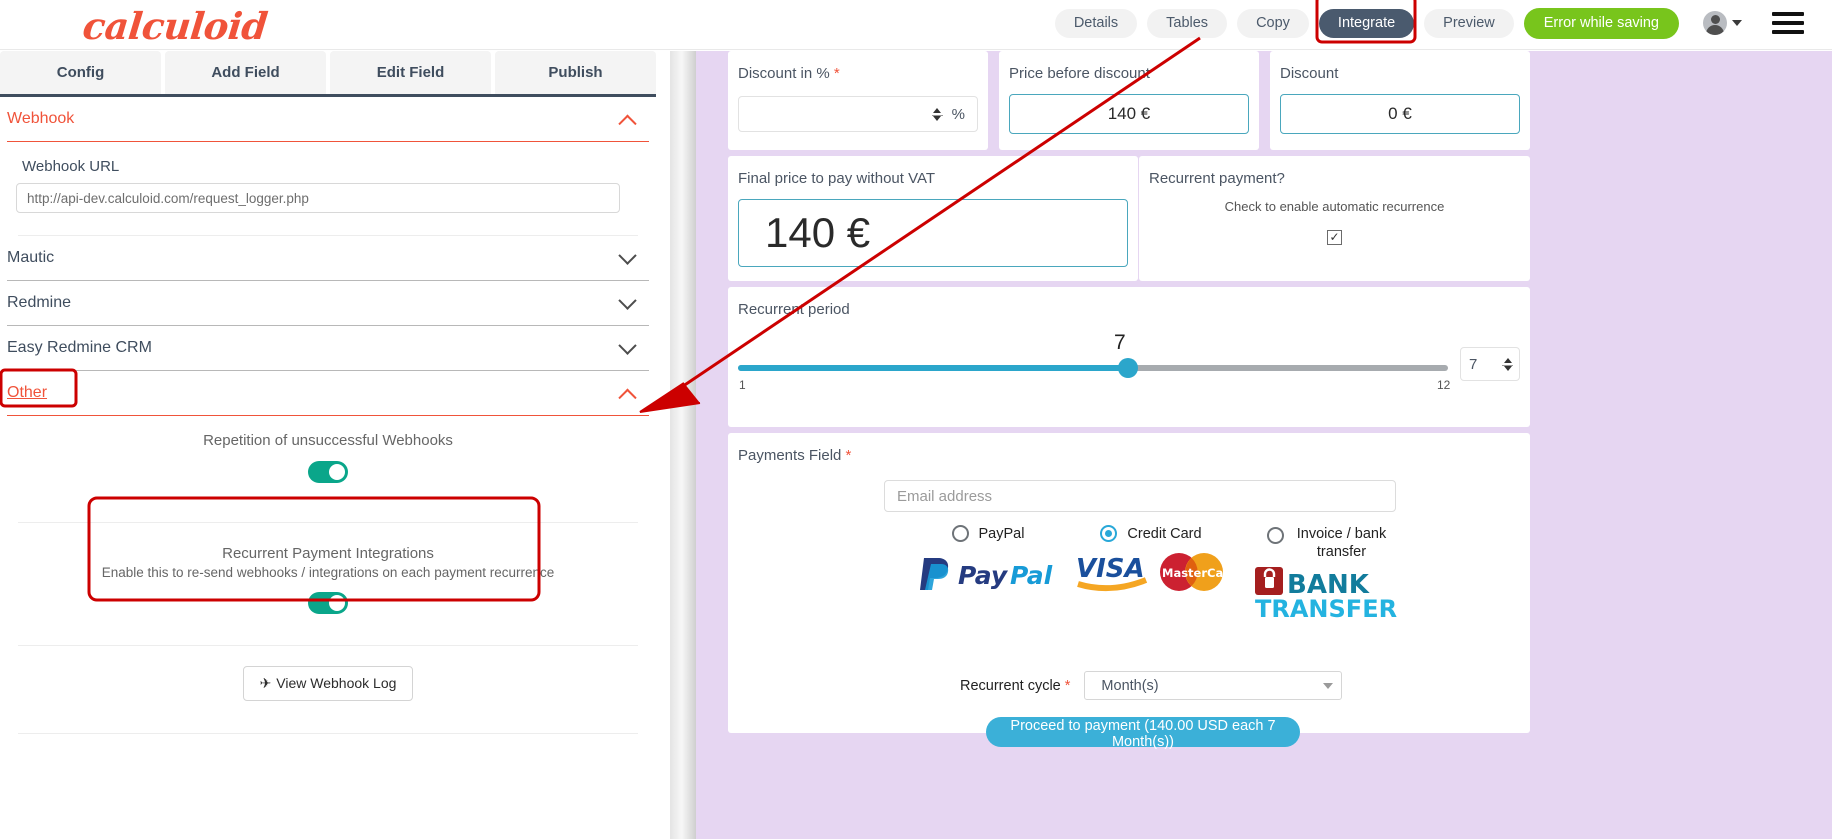  What do you see at coordinates (39, 302) in the screenshot?
I see `section-redmine-title: Redmine` at bounding box center [39, 302].